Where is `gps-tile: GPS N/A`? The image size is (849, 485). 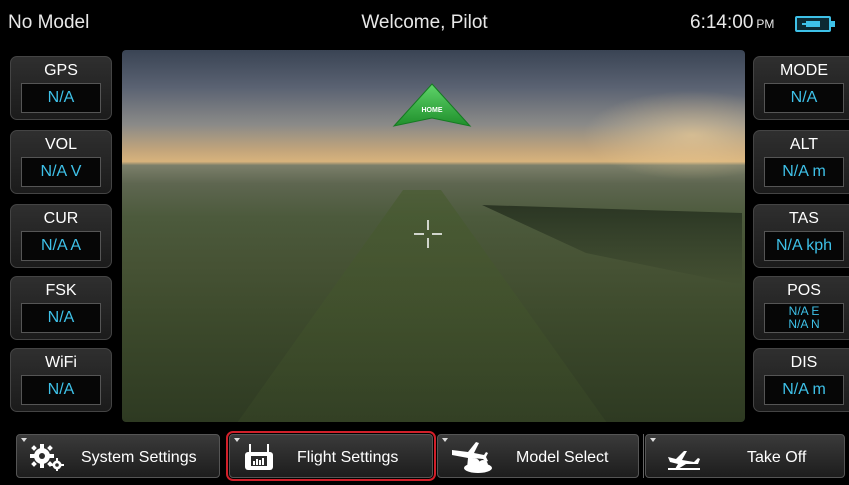
gps-tile: GPS N/A is located at coordinates (61, 88).